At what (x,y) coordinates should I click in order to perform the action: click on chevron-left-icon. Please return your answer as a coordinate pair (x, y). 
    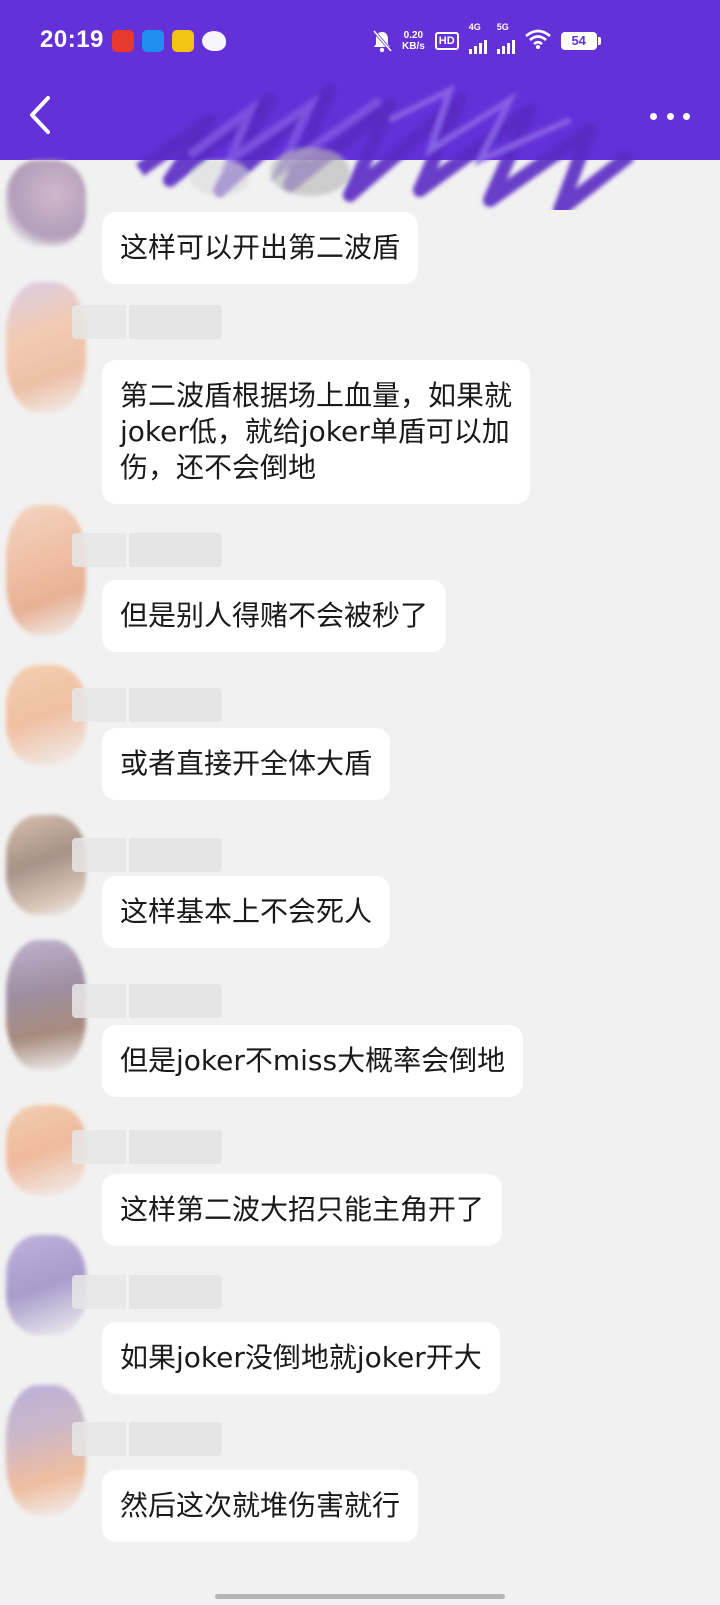
    Looking at the image, I should click on (40, 115).